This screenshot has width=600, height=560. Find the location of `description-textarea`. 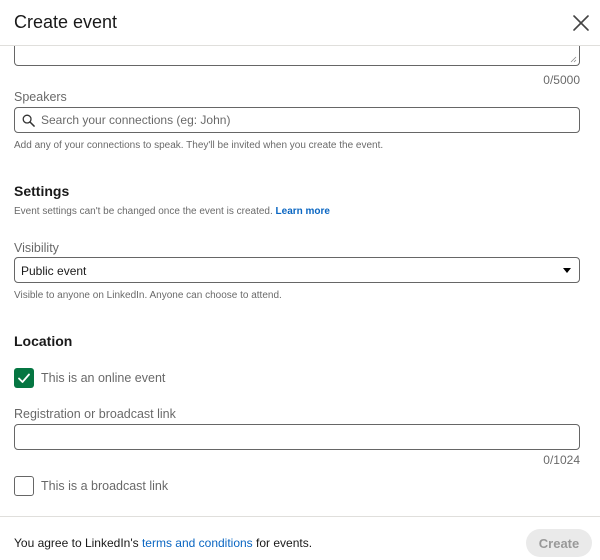

description-textarea is located at coordinates (297, 56).